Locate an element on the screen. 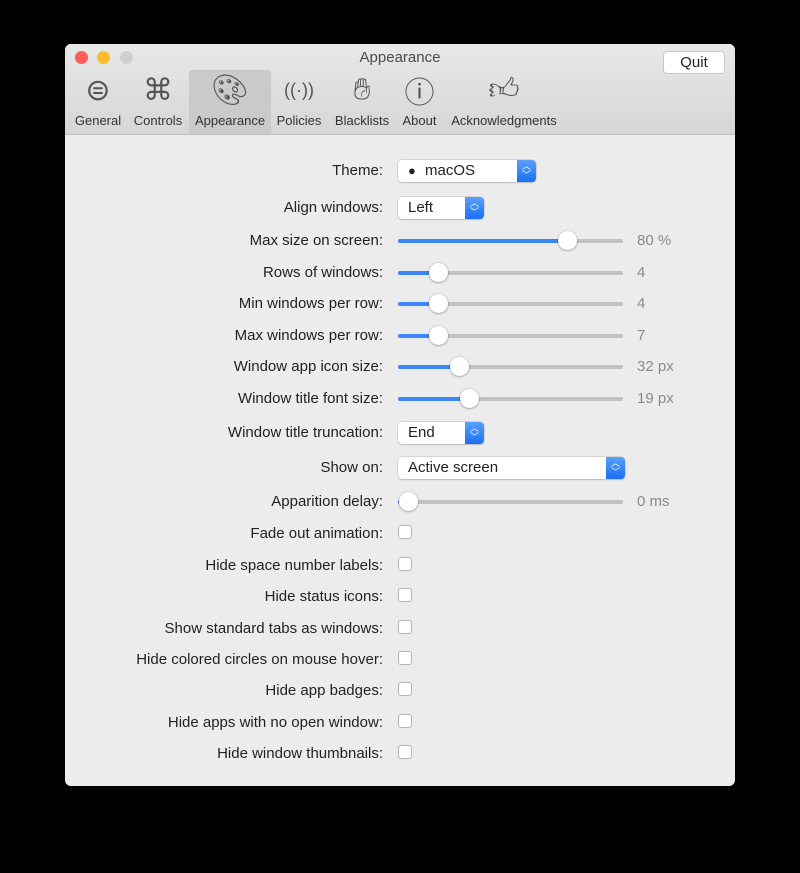 This screenshot has width=800, height=873. setting-label: Align windows: is located at coordinates (333, 207).